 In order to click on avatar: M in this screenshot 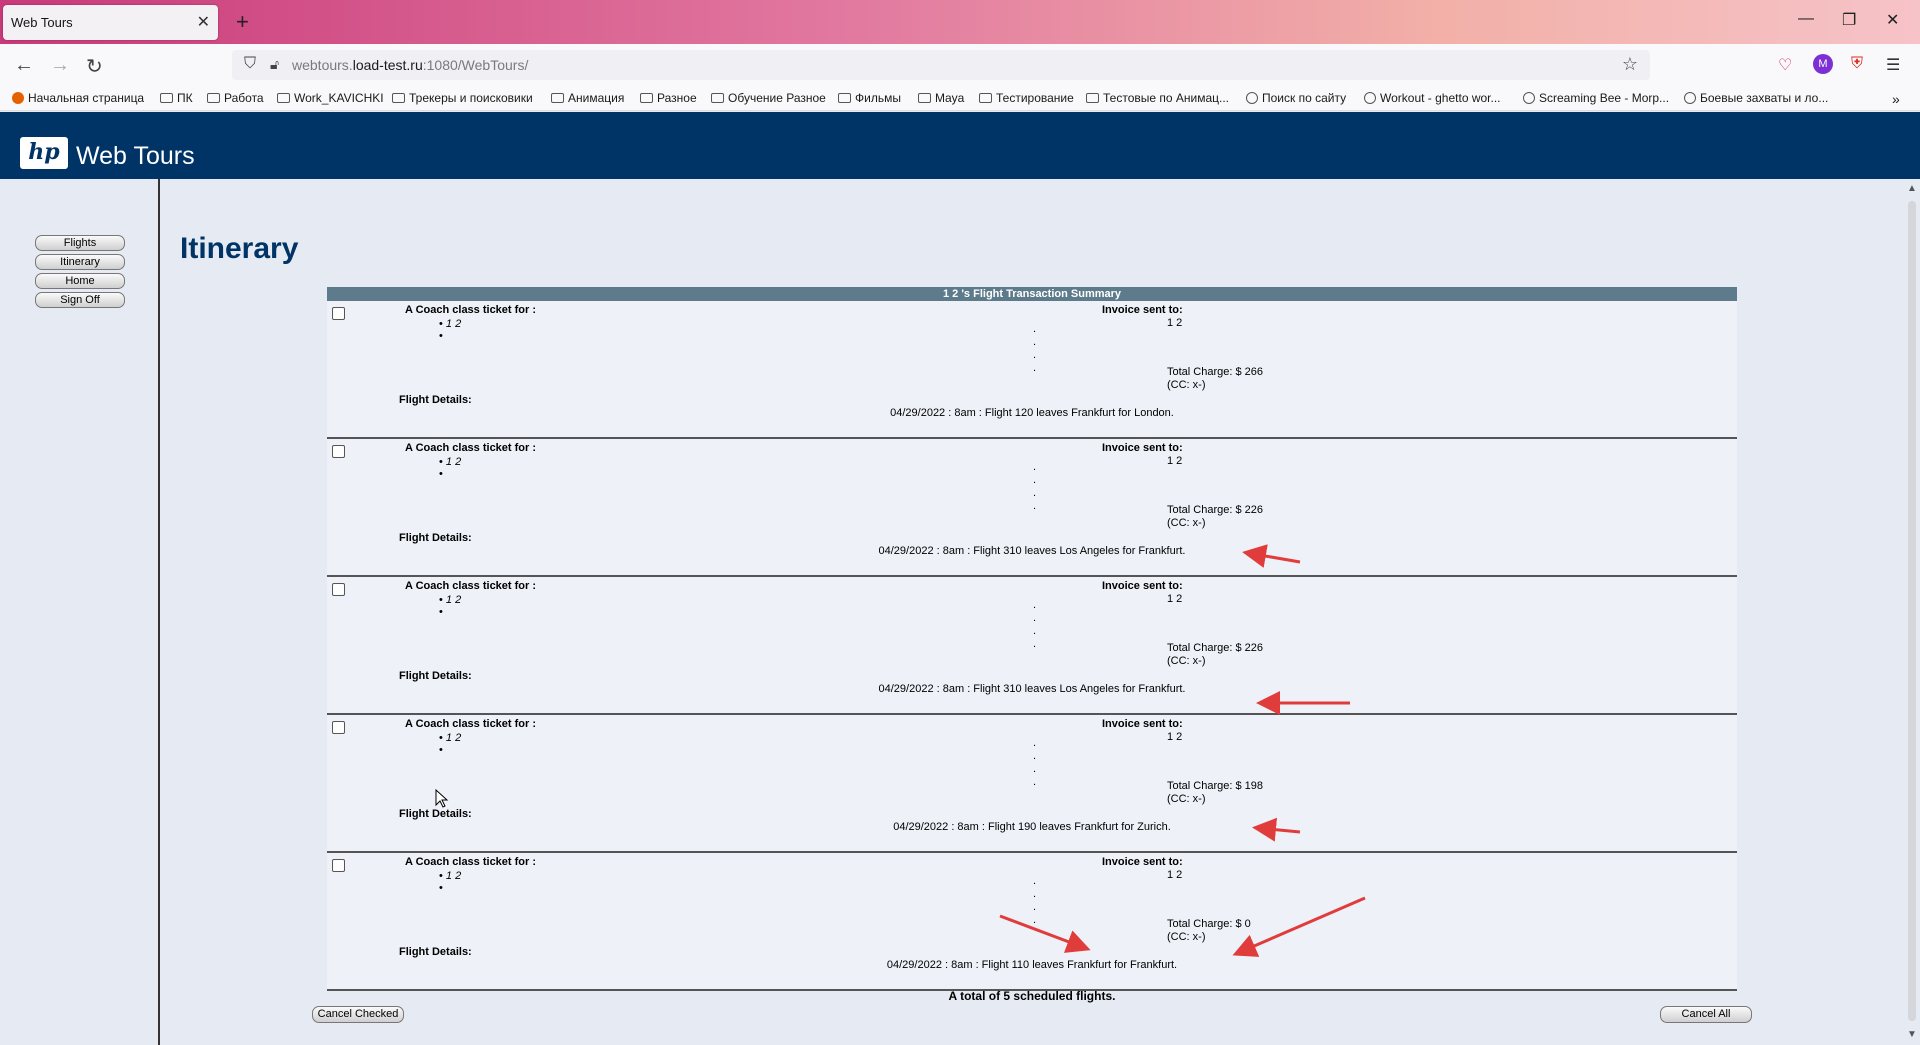, I will do `click(1823, 64)`.